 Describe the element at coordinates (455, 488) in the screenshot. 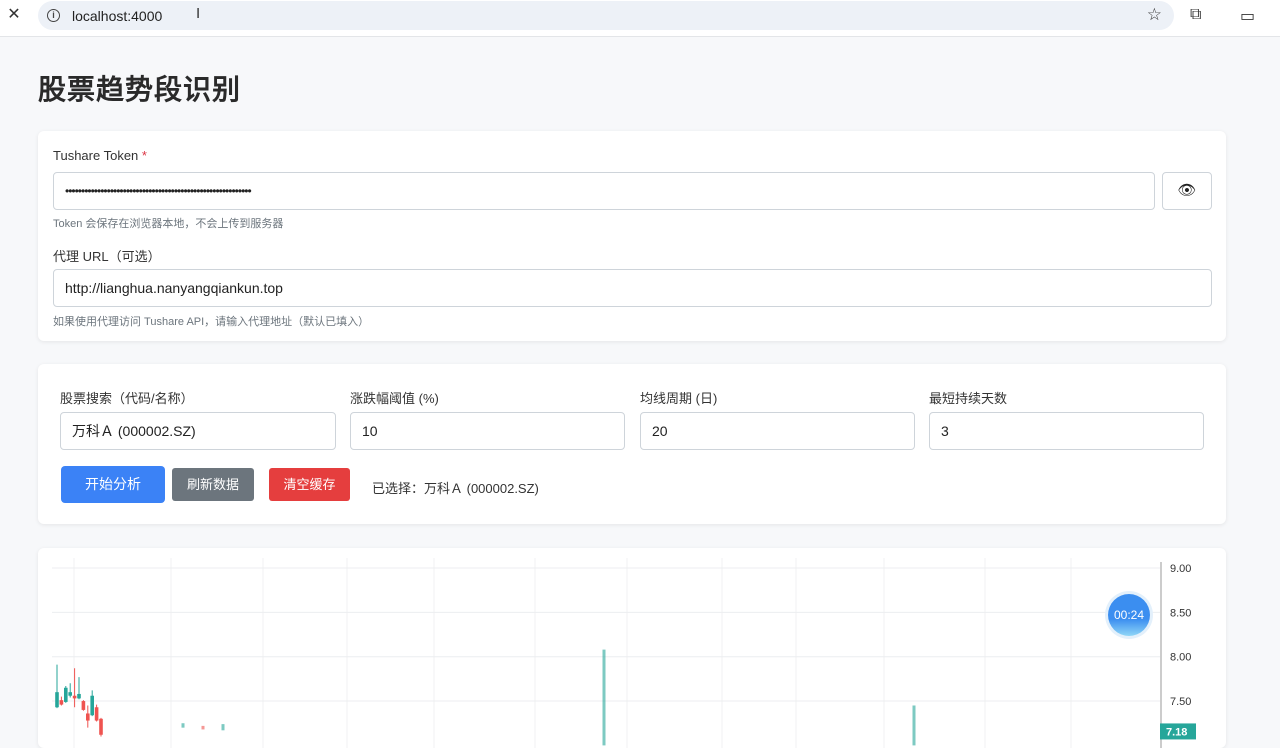

I see `selected-stock-text: 已选择：万科Ａ (000002.SZ)` at that location.